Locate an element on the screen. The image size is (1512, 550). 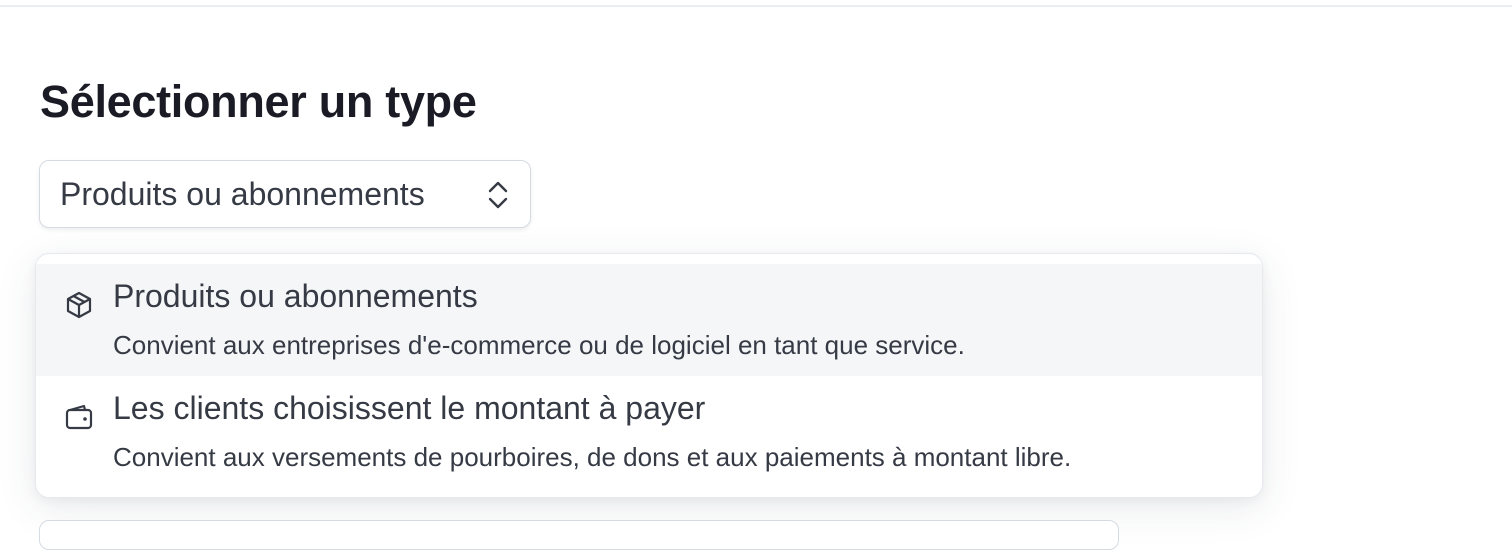
type-select-value: Produits ou abonnements is located at coordinates (242, 193).